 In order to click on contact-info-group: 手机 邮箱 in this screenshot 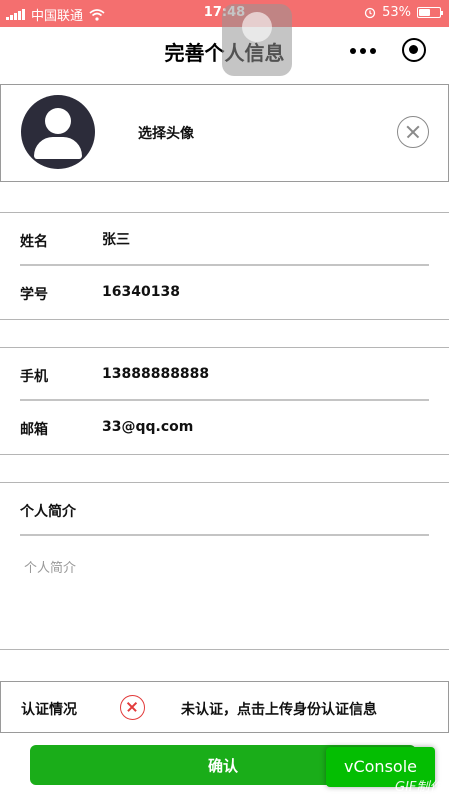, I will do `click(224, 401)`.